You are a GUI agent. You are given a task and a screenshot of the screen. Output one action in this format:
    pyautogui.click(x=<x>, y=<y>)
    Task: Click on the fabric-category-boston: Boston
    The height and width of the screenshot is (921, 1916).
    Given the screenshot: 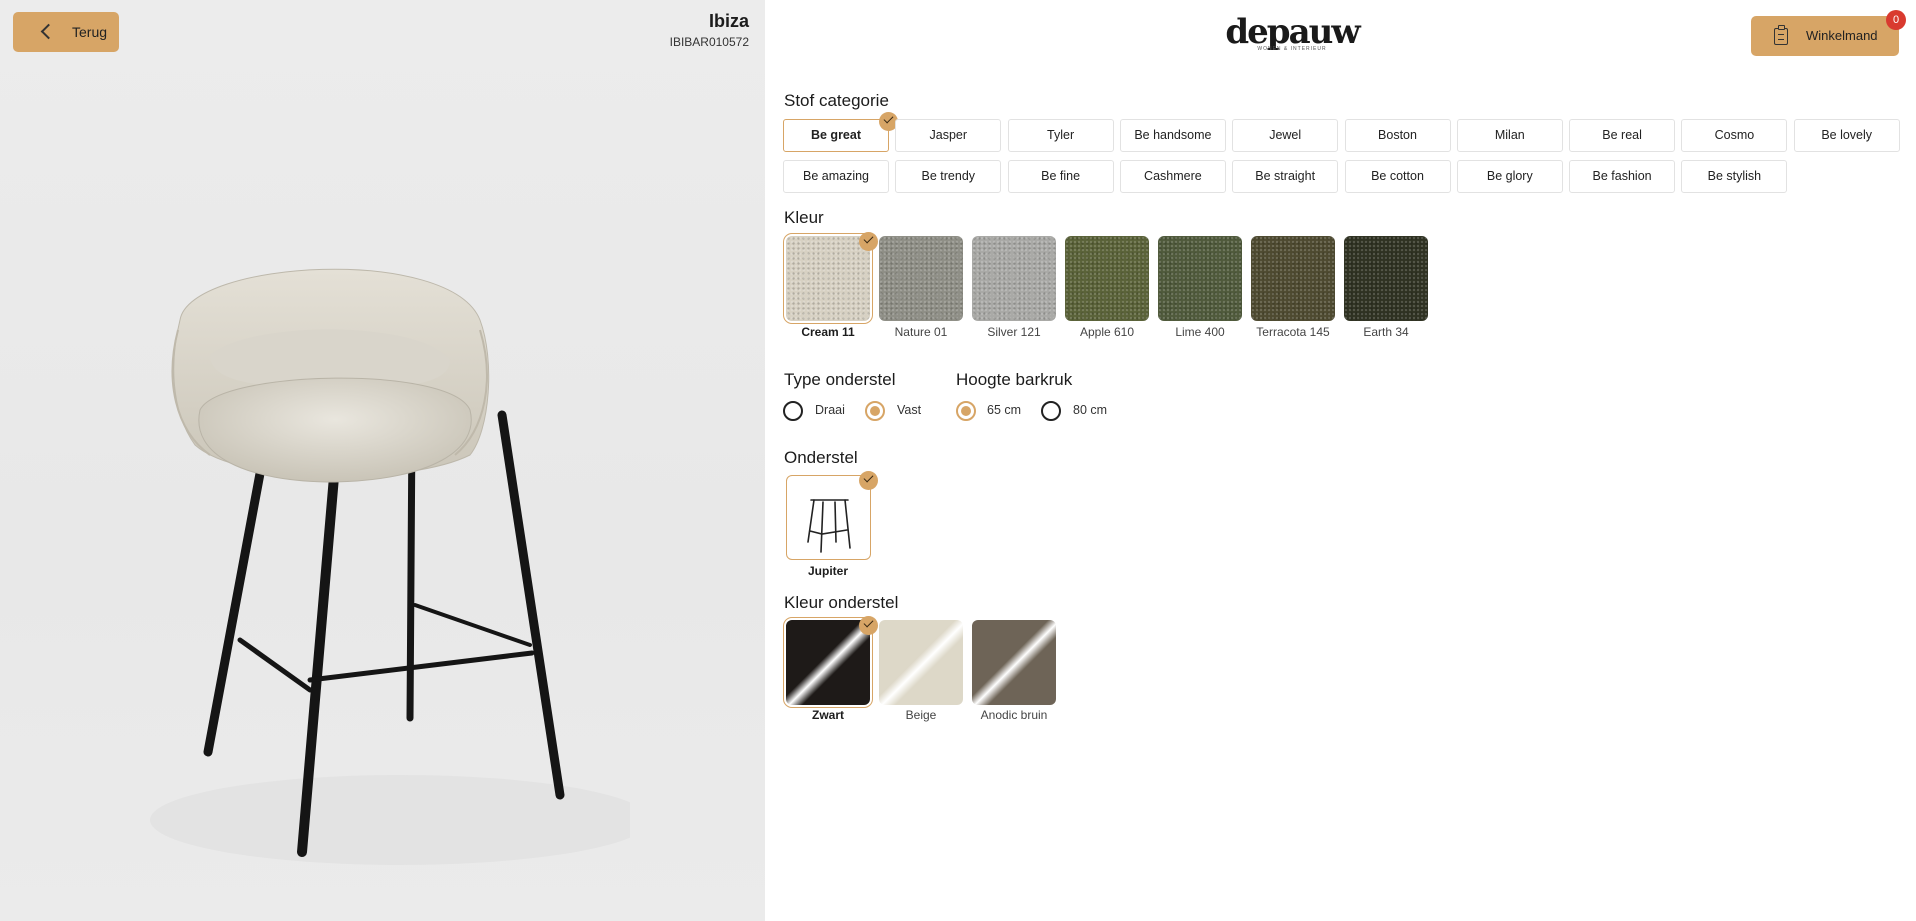 What is the action you would take?
    pyautogui.click(x=1397, y=135)
    